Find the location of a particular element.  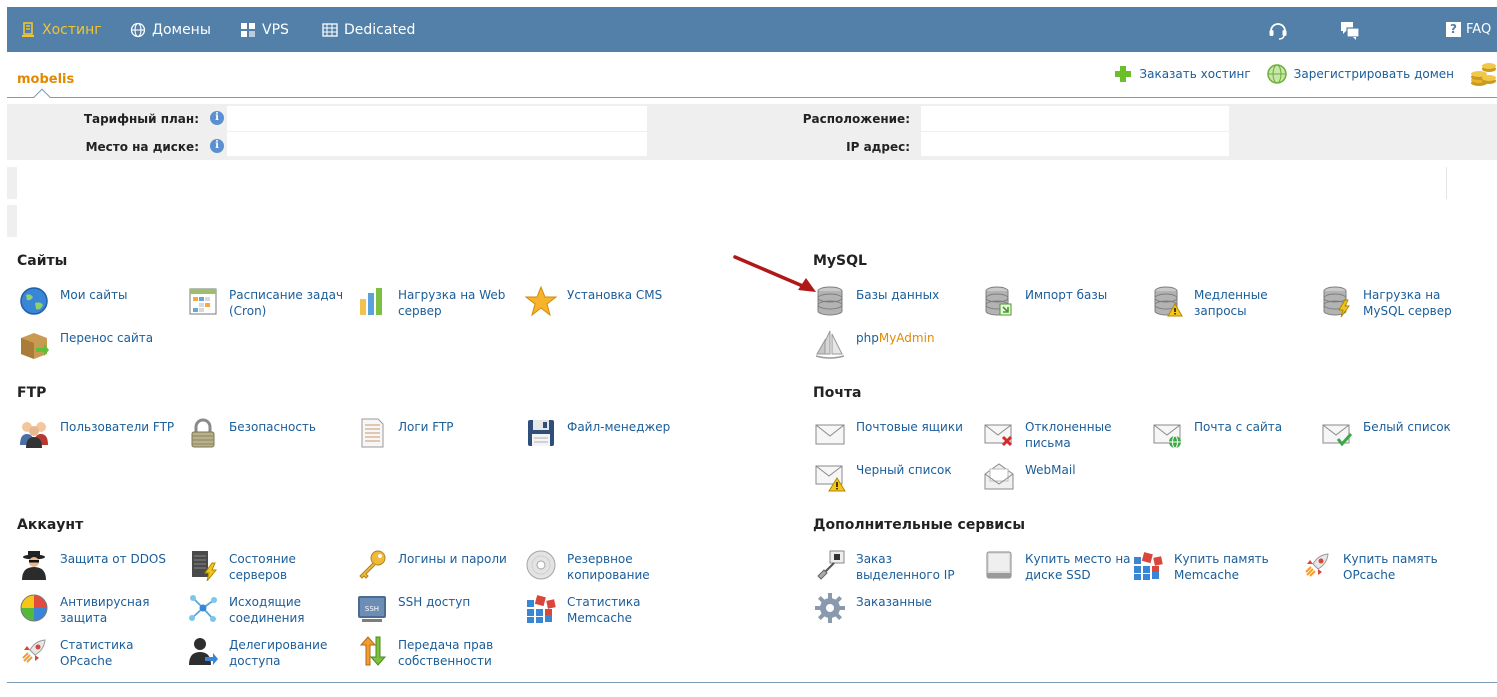

databases-item: Базы данных is located at coordinates (895, 301).